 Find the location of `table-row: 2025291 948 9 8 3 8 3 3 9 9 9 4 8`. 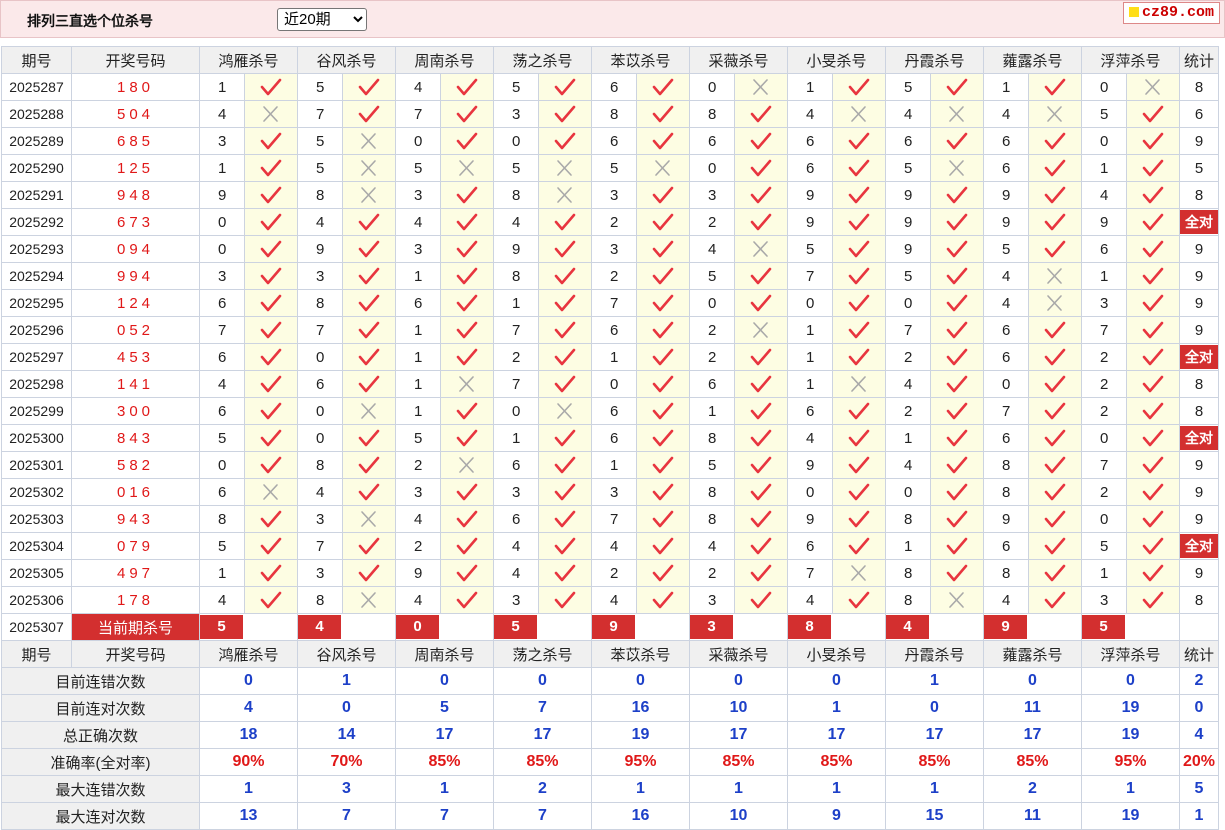

table-row: 2025291 948 9 8 3 8 3 3 9 9 9 4 8 is located at coordinates (610, 195).